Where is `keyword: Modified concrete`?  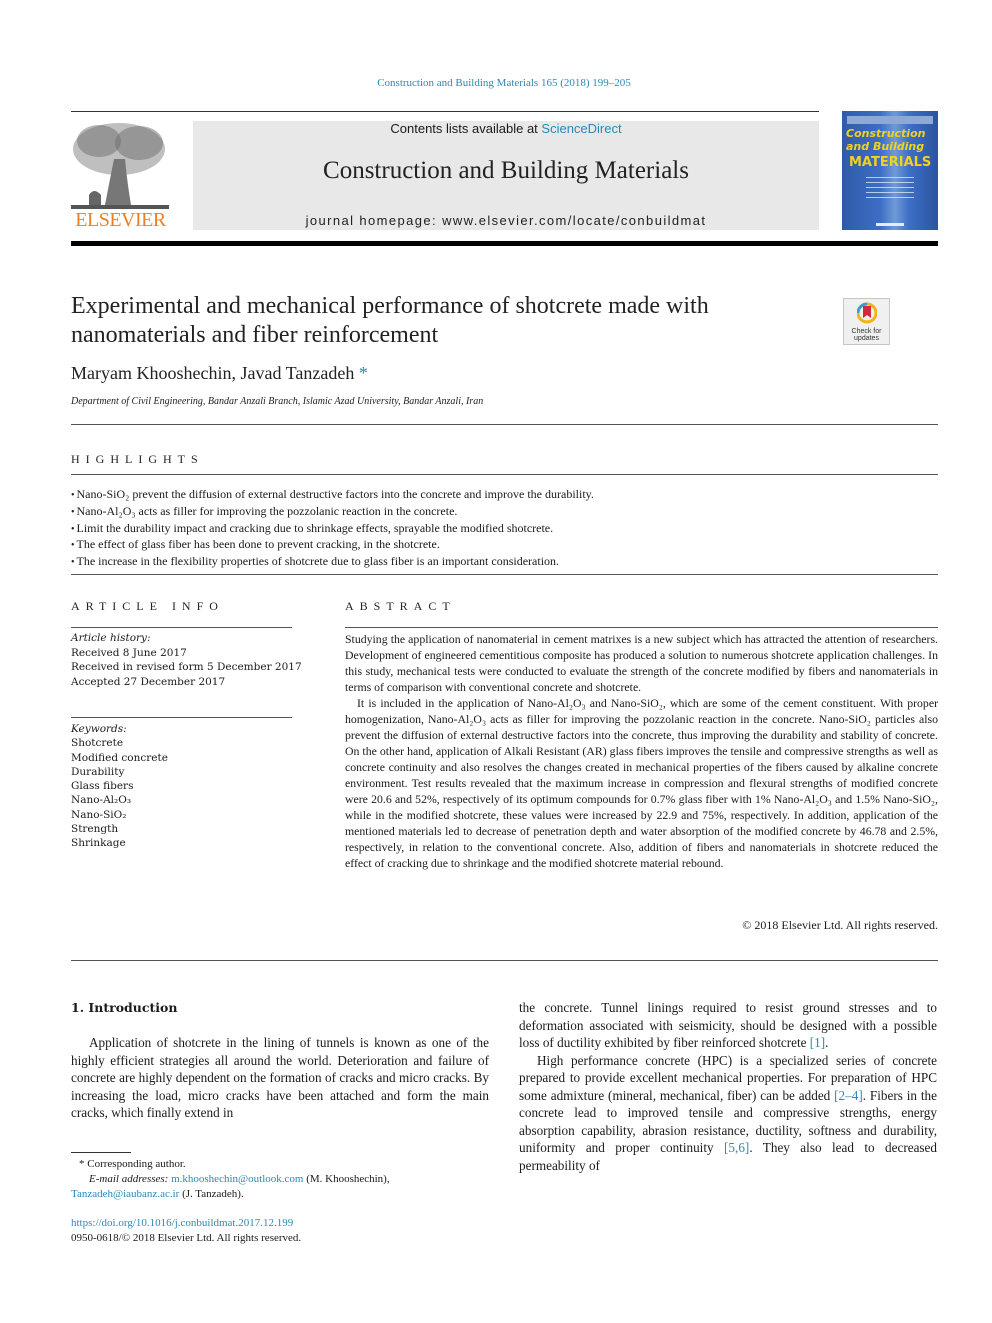 keyword: Modified concrete is located at coordinates (119, 757).